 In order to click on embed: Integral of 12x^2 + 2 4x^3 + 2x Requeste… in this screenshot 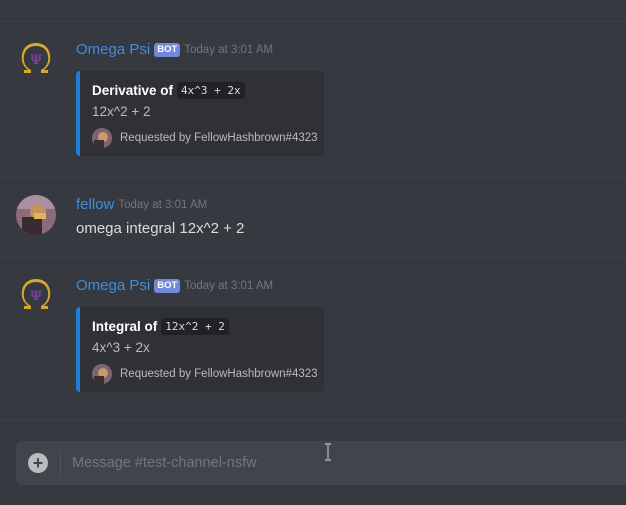, I will do `click(200, 349)`.